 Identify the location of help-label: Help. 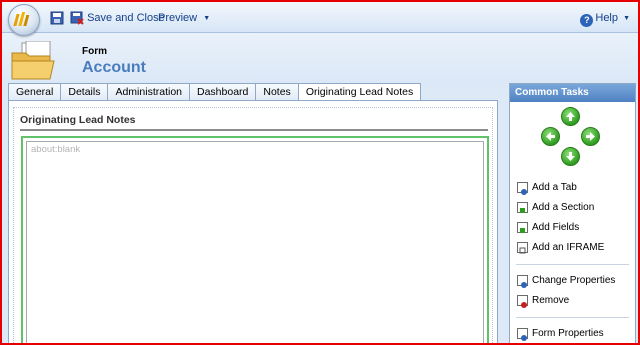
(606, 18).